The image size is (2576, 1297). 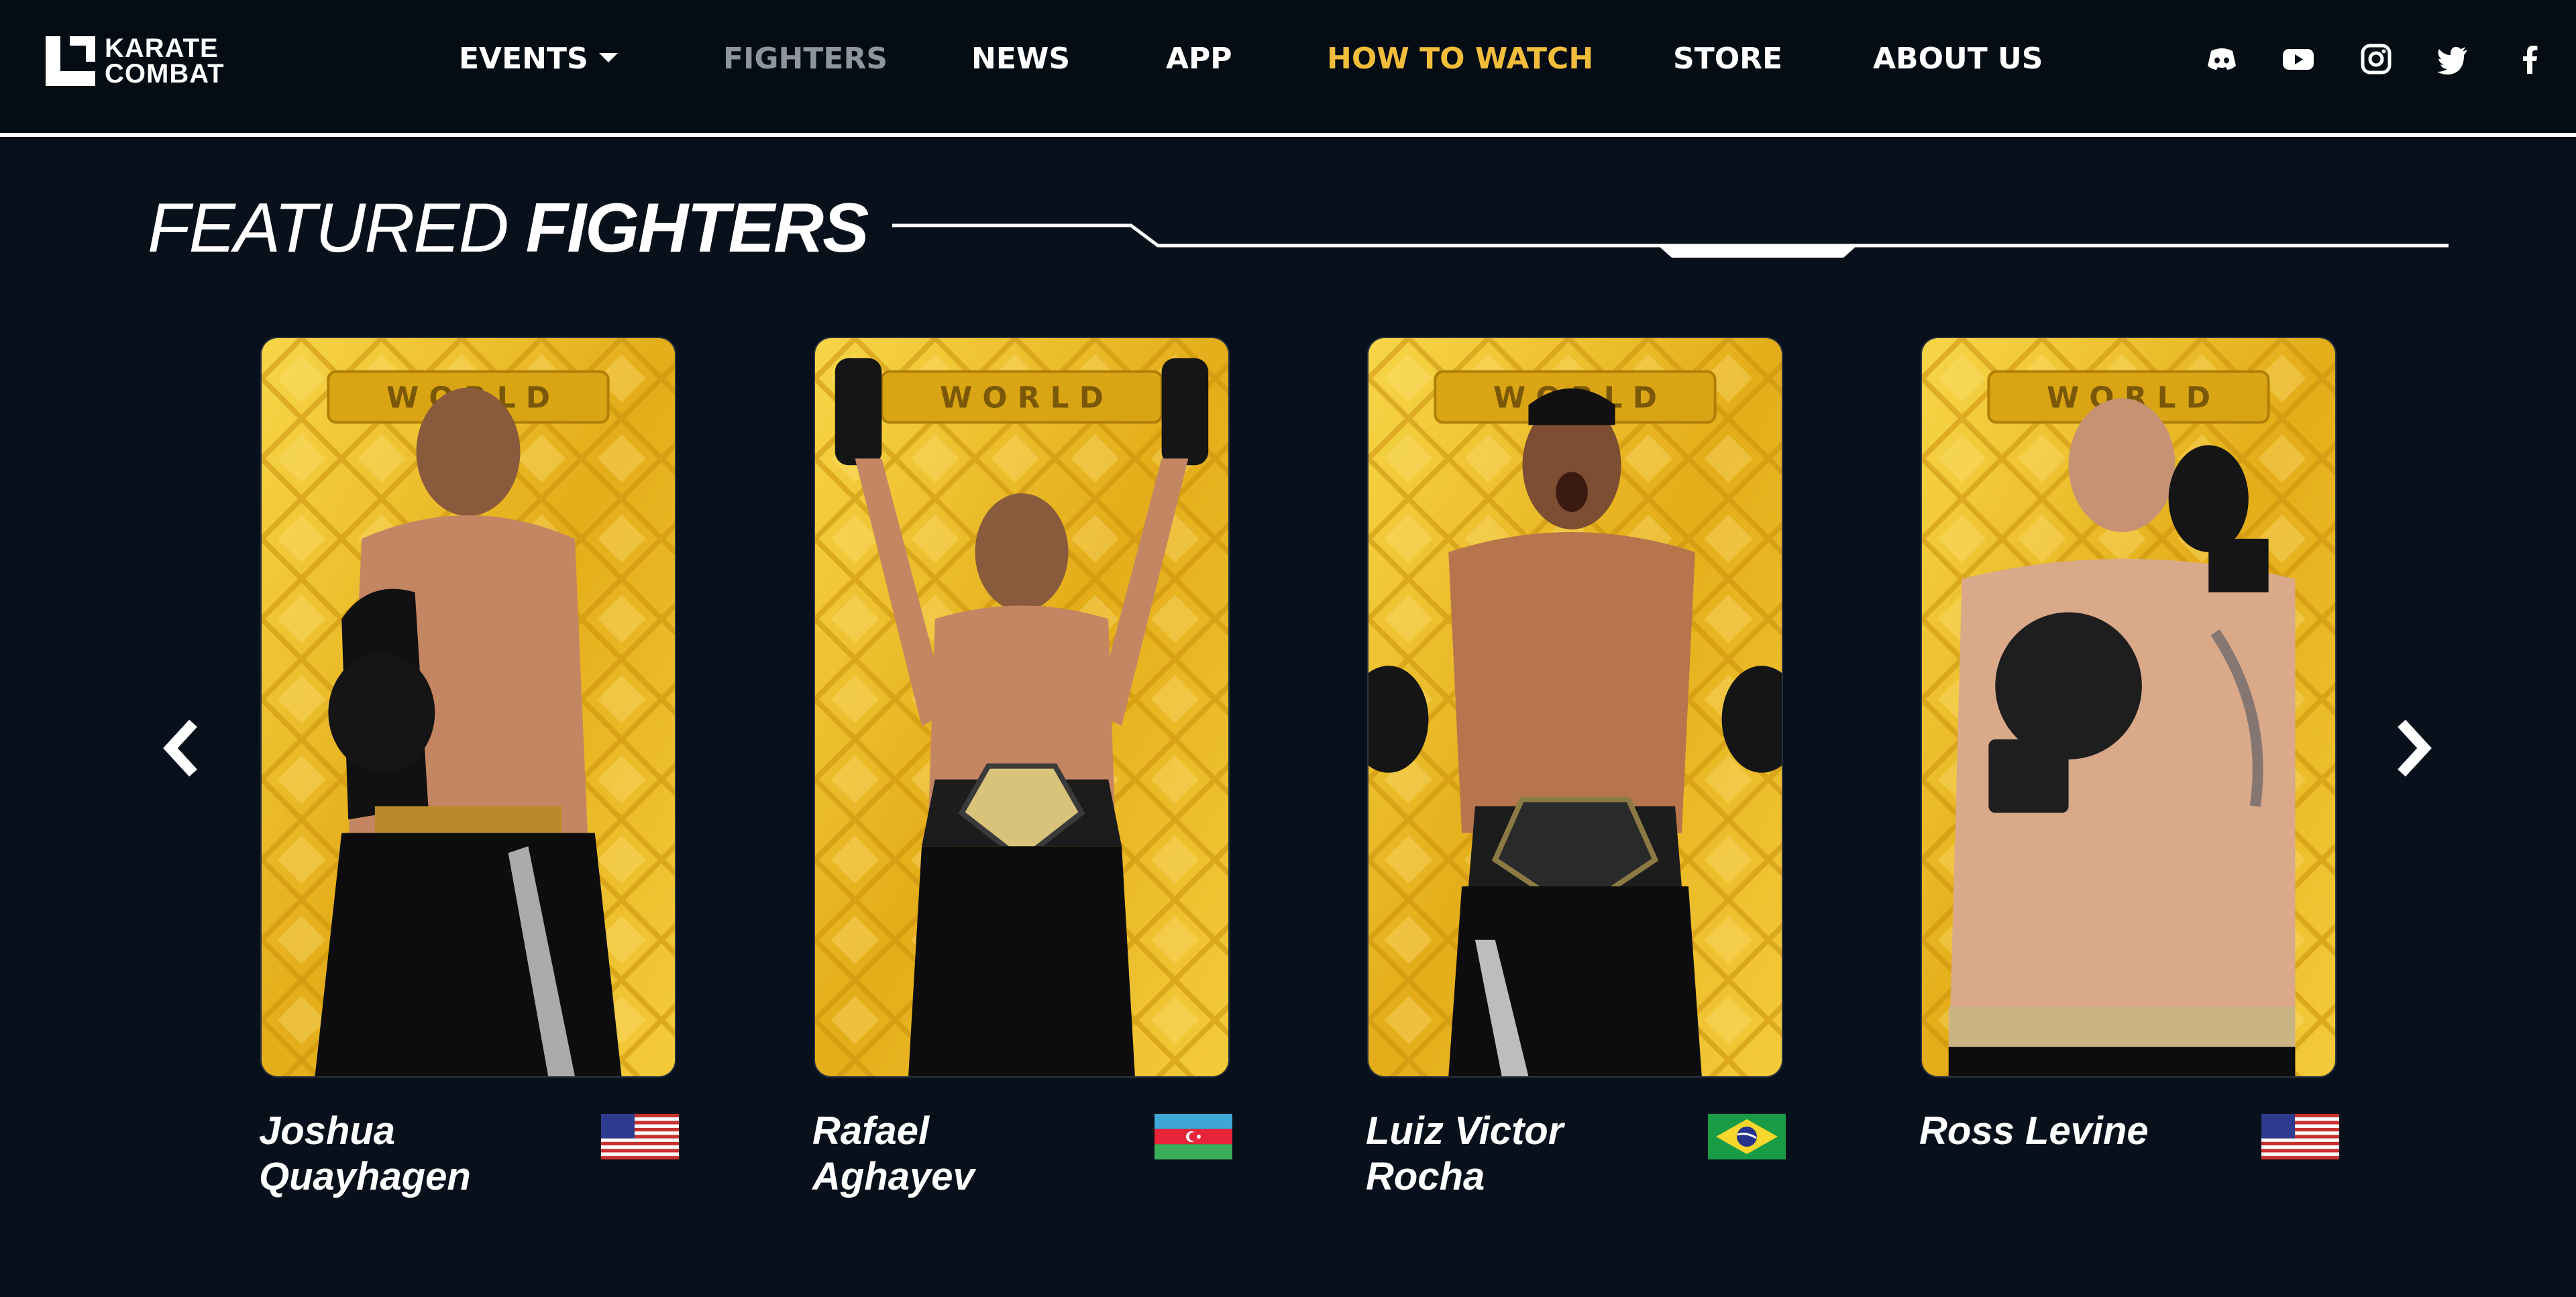 I want to click on facebook-icon, so click(x=2530, y=59).